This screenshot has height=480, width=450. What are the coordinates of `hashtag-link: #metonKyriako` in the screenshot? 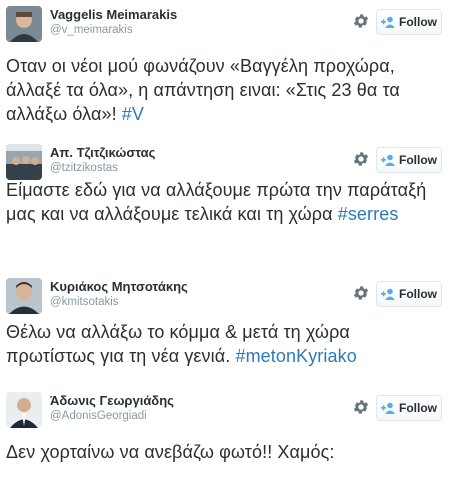 It's located at (295, 356).